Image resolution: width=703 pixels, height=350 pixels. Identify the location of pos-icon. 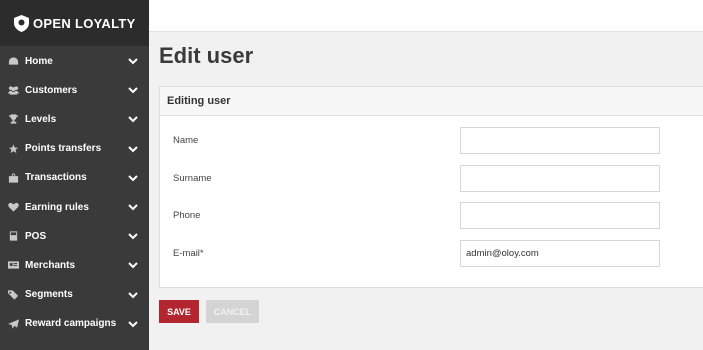
(13, 236).